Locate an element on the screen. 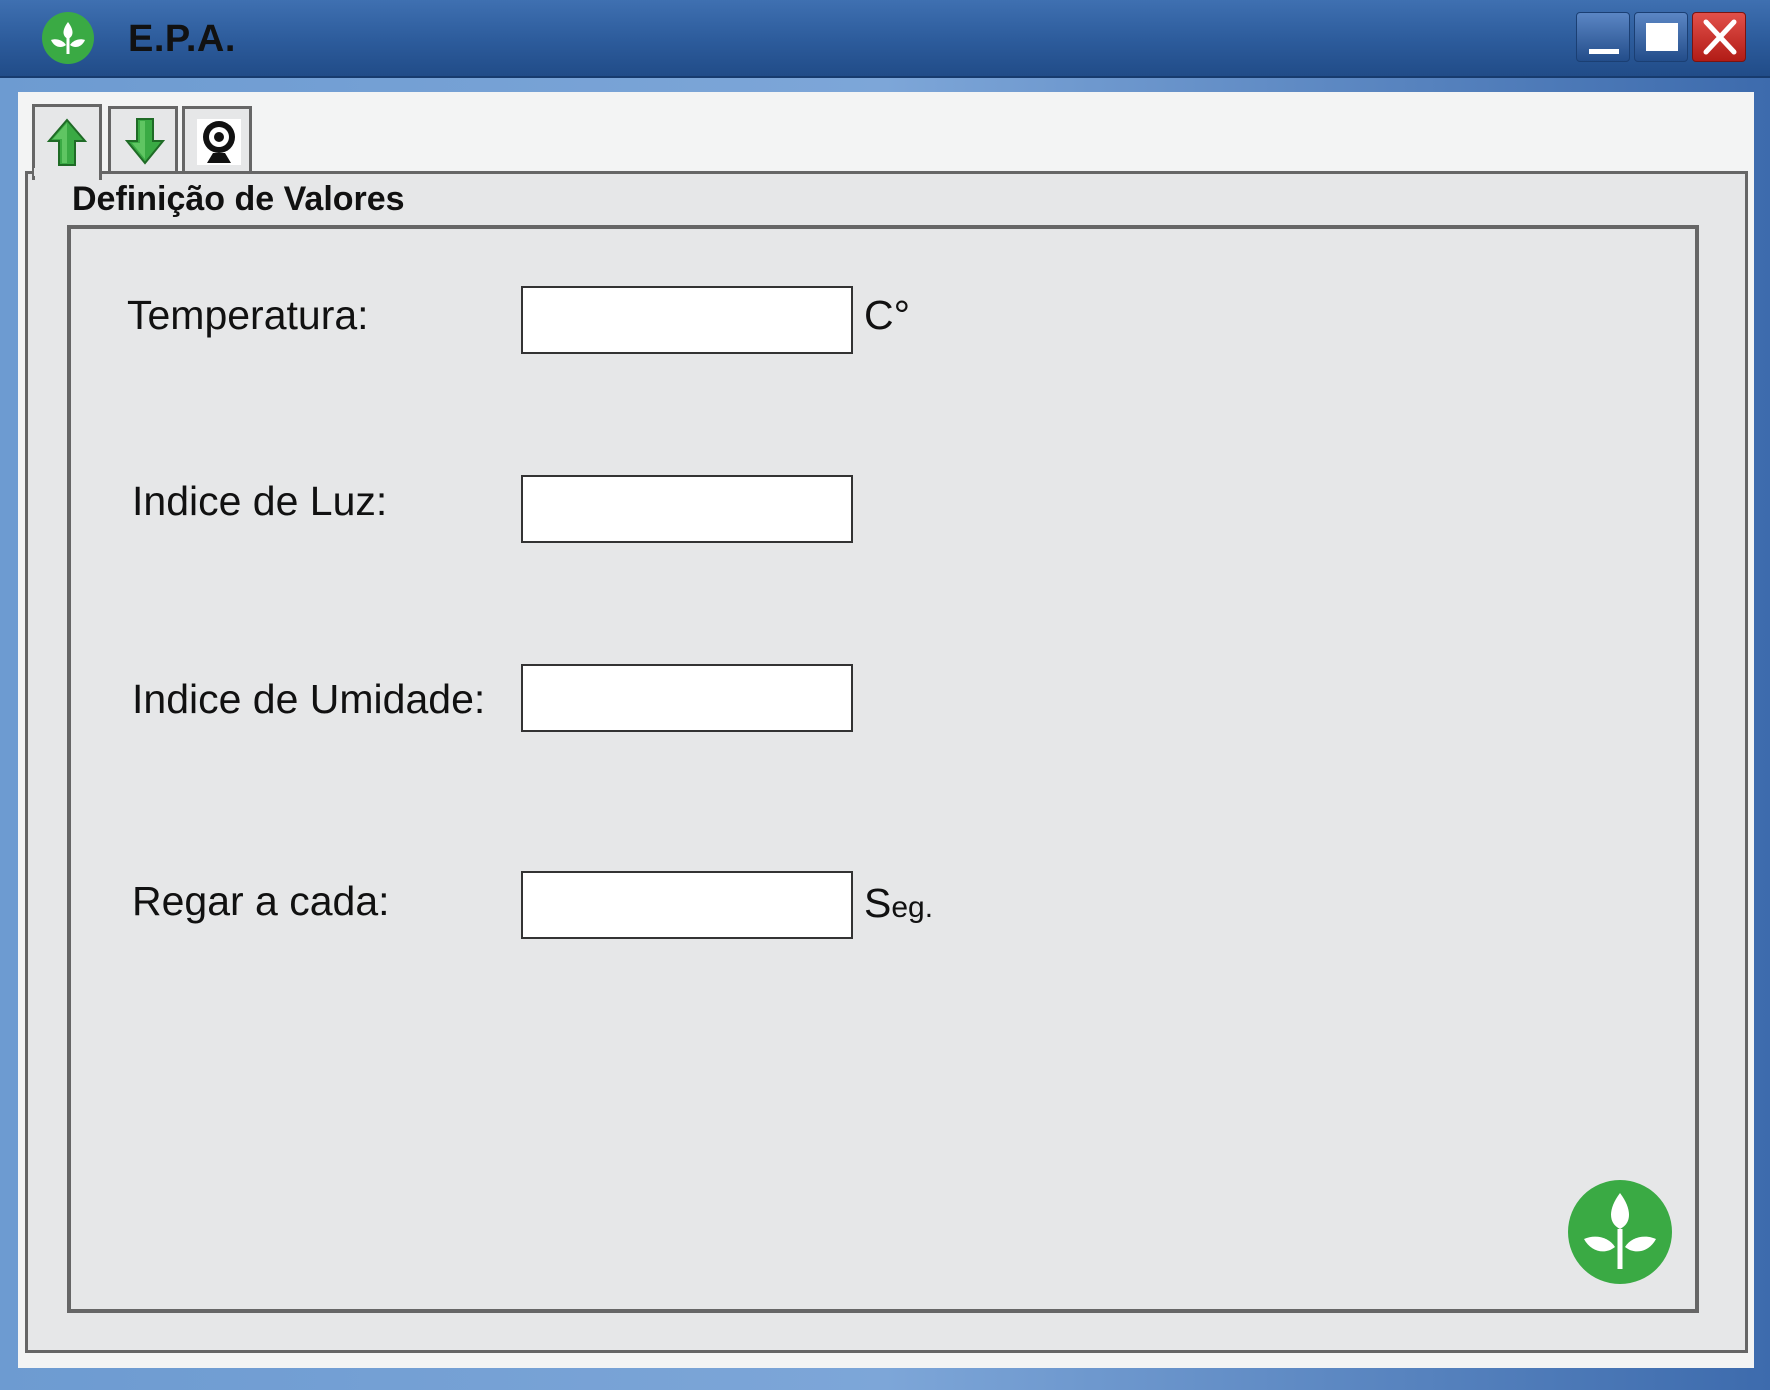  tab-download is located at coordinates (143, 140).